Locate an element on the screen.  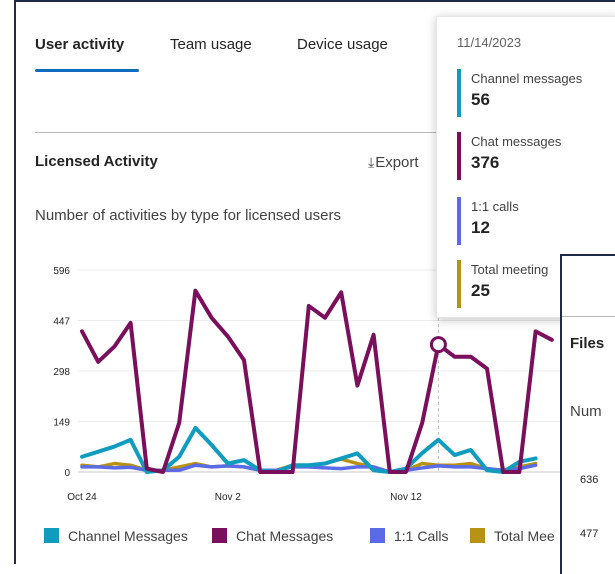
legend-item-channel-messages: Channel Messages is located at coordinates (116, 536).